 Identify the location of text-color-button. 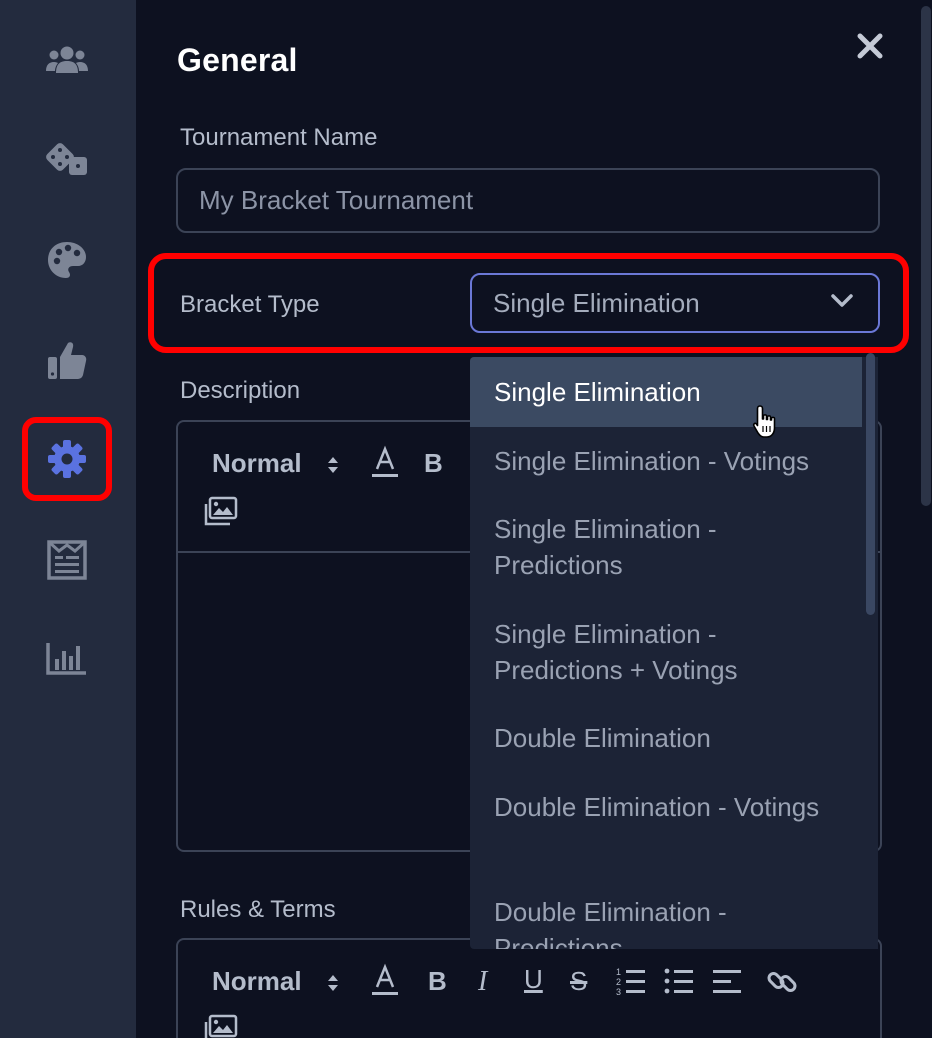
(385, 462).